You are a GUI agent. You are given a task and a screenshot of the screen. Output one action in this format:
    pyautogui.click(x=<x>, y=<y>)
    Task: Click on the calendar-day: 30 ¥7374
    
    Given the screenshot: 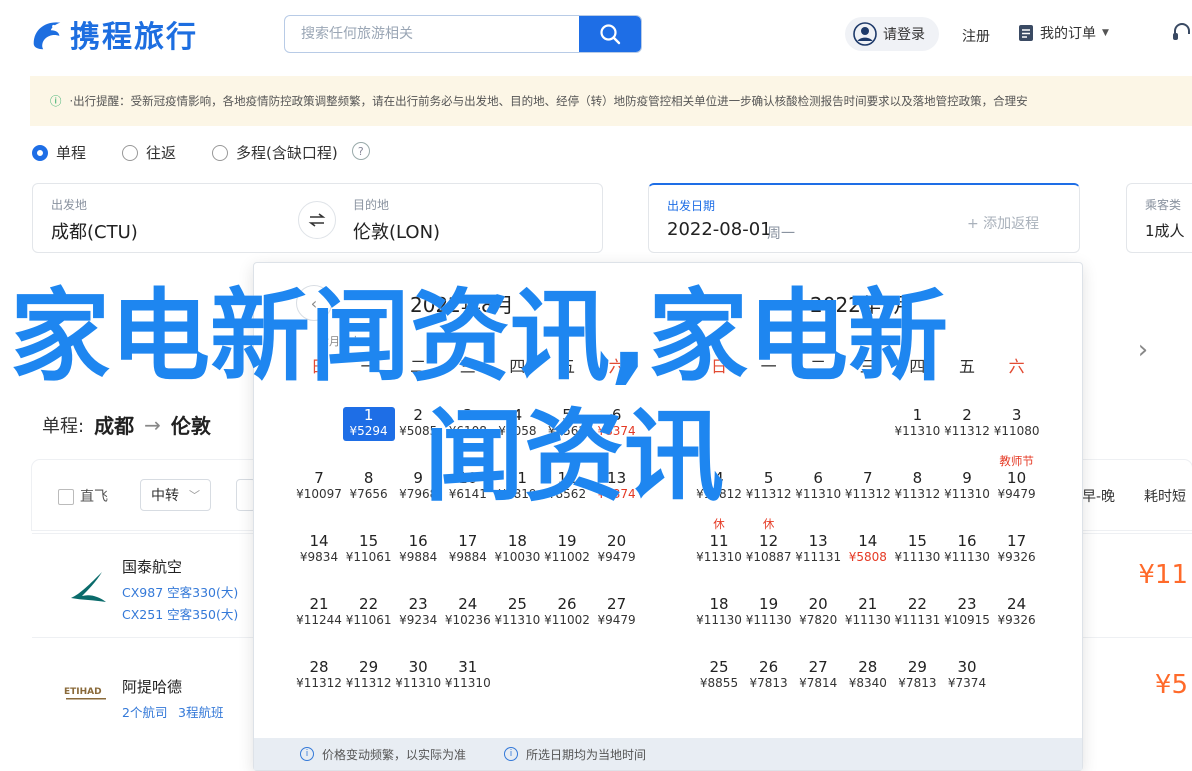 What is the action you would take?
    pyautogui.click(x=967, y=675)
    